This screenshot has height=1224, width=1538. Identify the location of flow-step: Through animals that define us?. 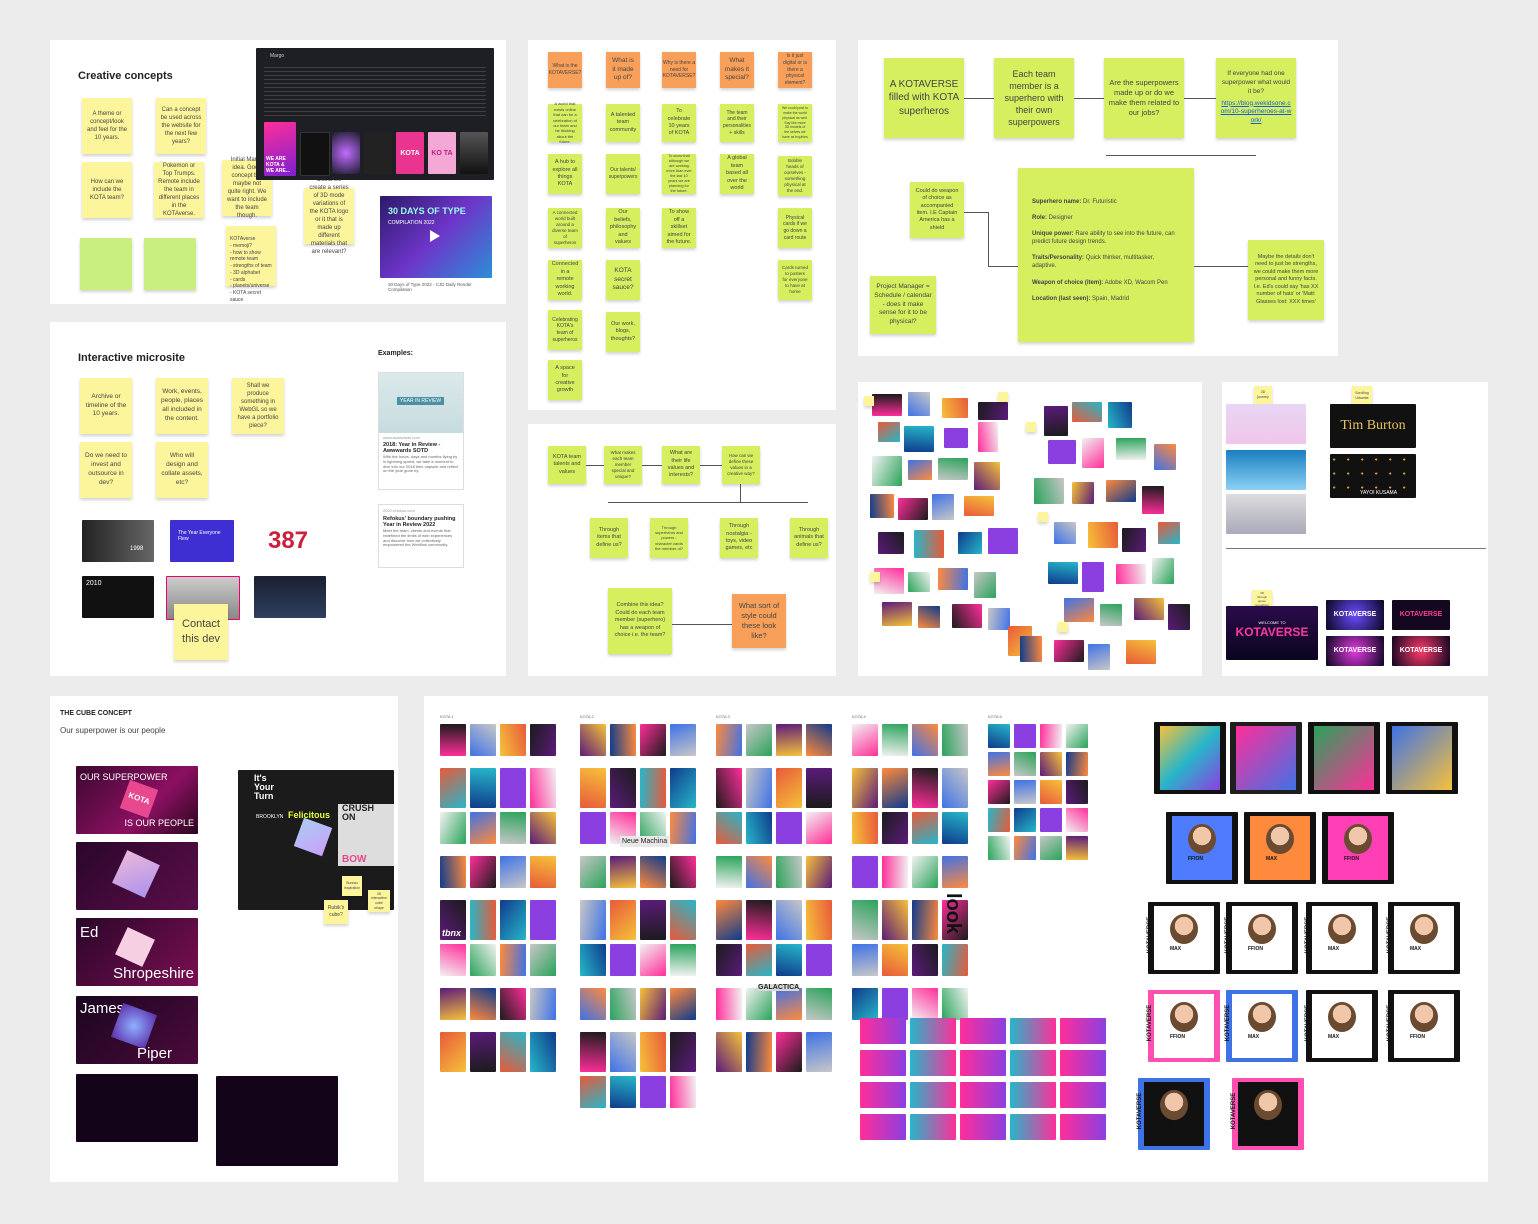
(809, 538).